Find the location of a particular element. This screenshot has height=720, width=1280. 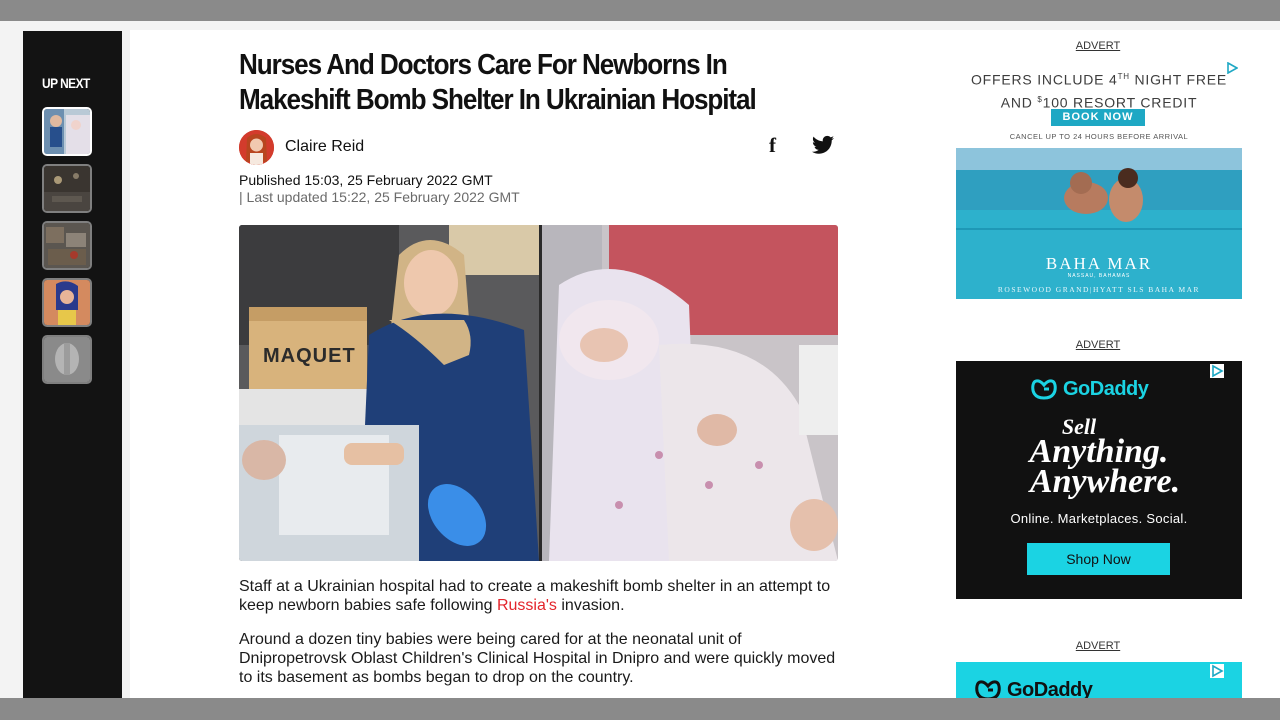

godaddy-headline: Sell Anything. Anywhere. is located at coordinates (1099, 458).